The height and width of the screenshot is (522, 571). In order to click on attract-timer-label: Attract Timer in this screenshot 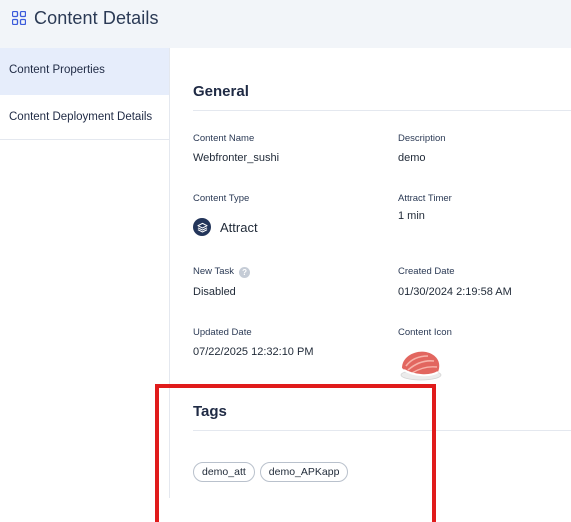, I will do `click(425, 198)`.